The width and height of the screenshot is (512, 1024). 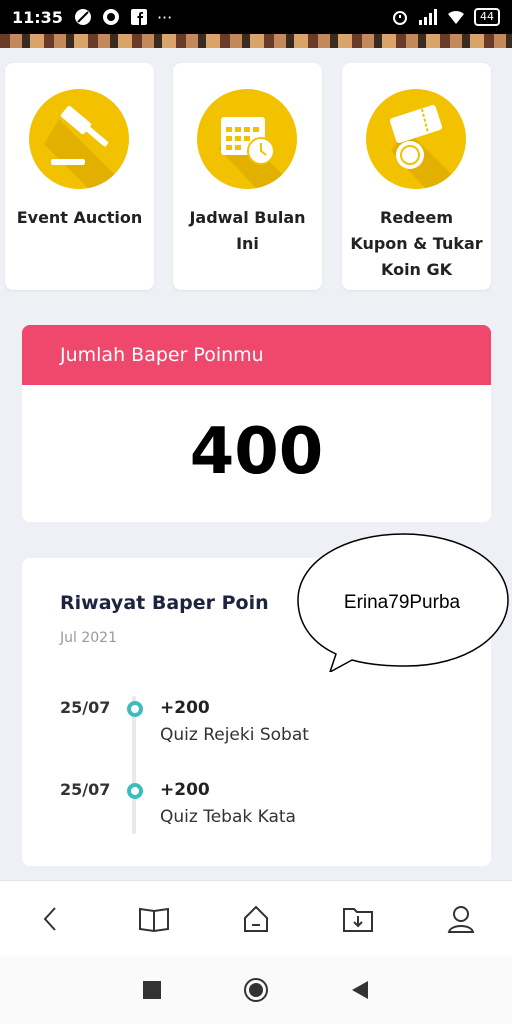 I want to click on system-home-button, so click(x=256, y=990).